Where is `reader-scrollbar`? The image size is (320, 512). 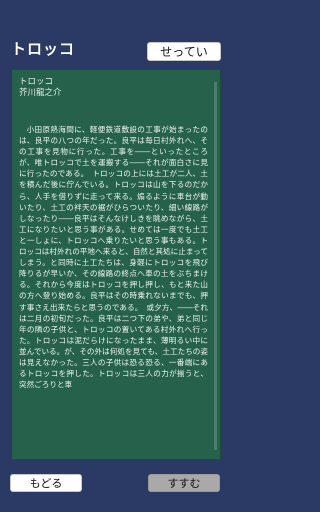
reader-scrollbar is located at coordinates (215, 266).